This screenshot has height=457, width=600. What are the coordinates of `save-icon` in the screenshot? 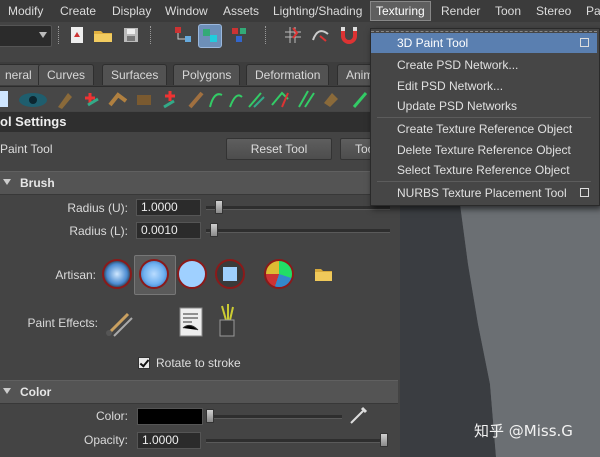 It's located at (131, 35).